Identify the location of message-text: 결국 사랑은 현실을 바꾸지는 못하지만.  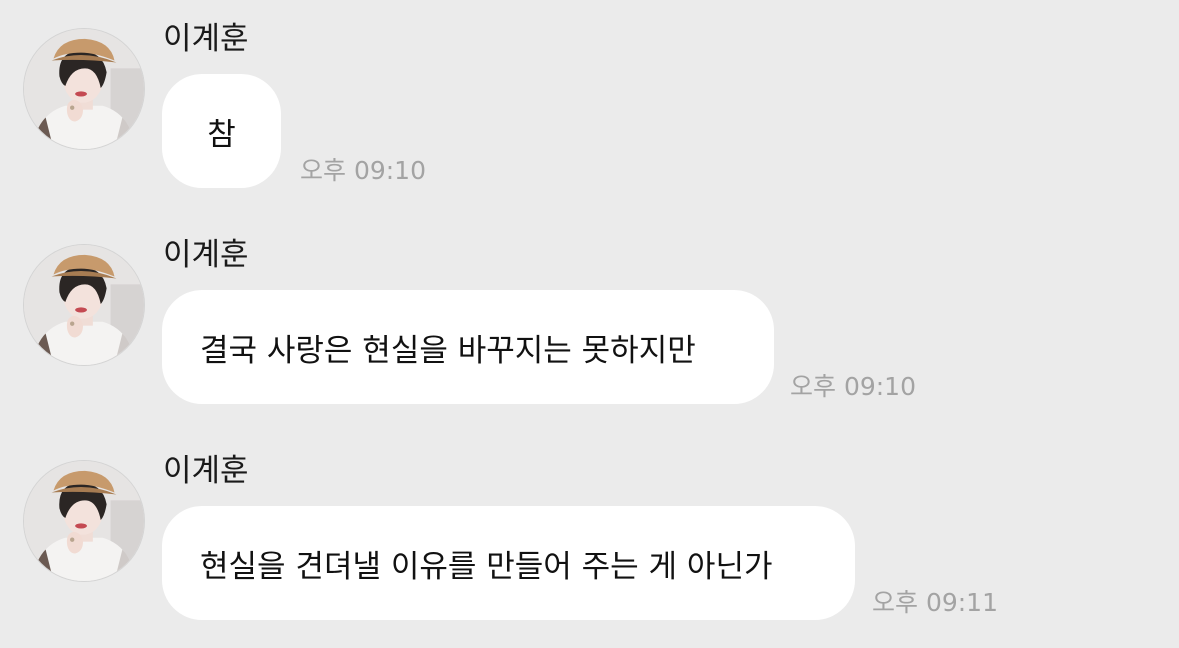
(448, 350).